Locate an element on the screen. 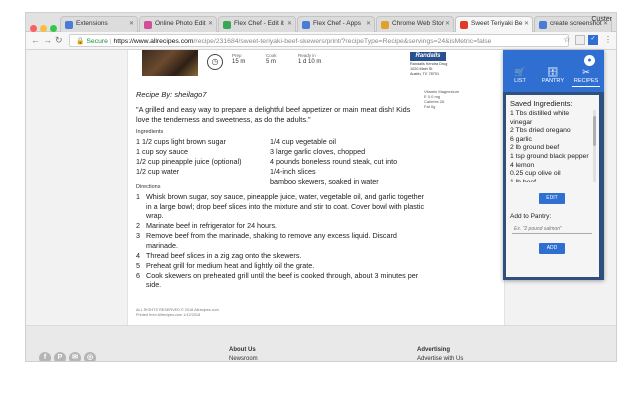 This screenshot has width=640, height=400. tab-list: 🛒 LIST is located at coordinates (520, 75).